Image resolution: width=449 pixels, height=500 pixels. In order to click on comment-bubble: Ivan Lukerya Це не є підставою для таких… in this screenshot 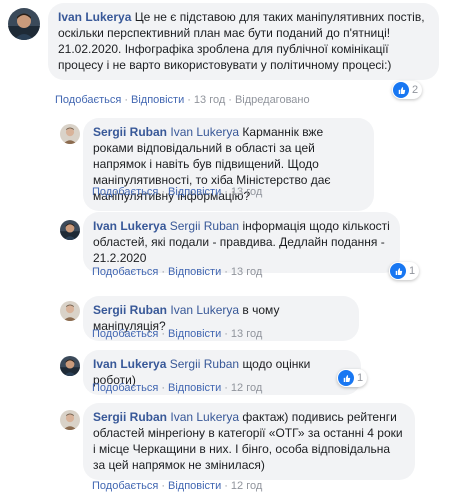, I will do `click(243, 41)`.